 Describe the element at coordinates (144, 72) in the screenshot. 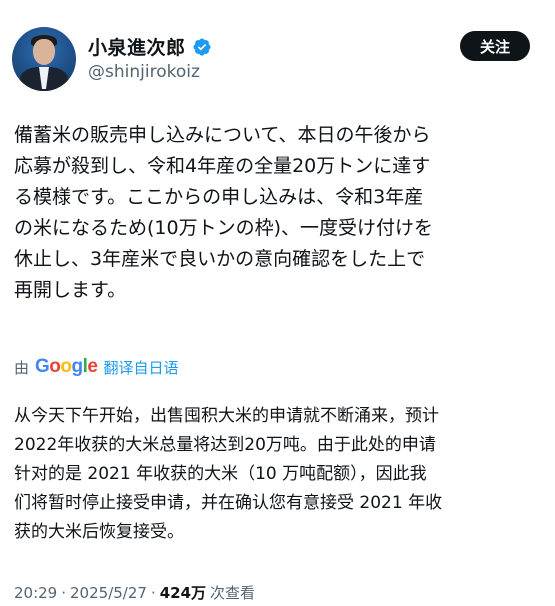

I see `author-handle: @shinjirokoiz` at that location.